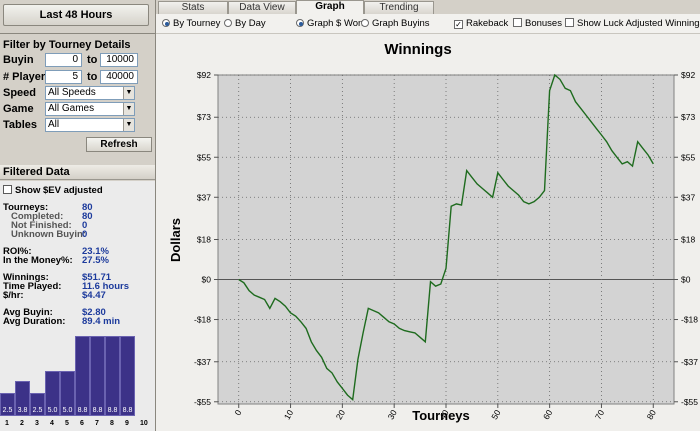  I want to click on tables-value: All, so click(54, 124).